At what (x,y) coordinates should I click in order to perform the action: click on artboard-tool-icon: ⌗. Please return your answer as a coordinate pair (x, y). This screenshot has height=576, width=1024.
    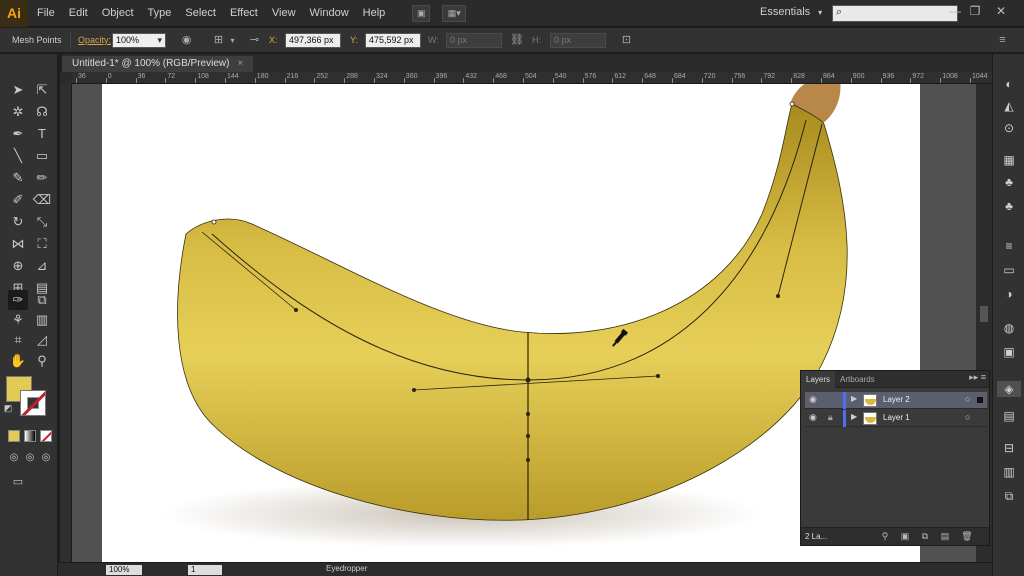
    Looking at the image, I should click on (18, 340).